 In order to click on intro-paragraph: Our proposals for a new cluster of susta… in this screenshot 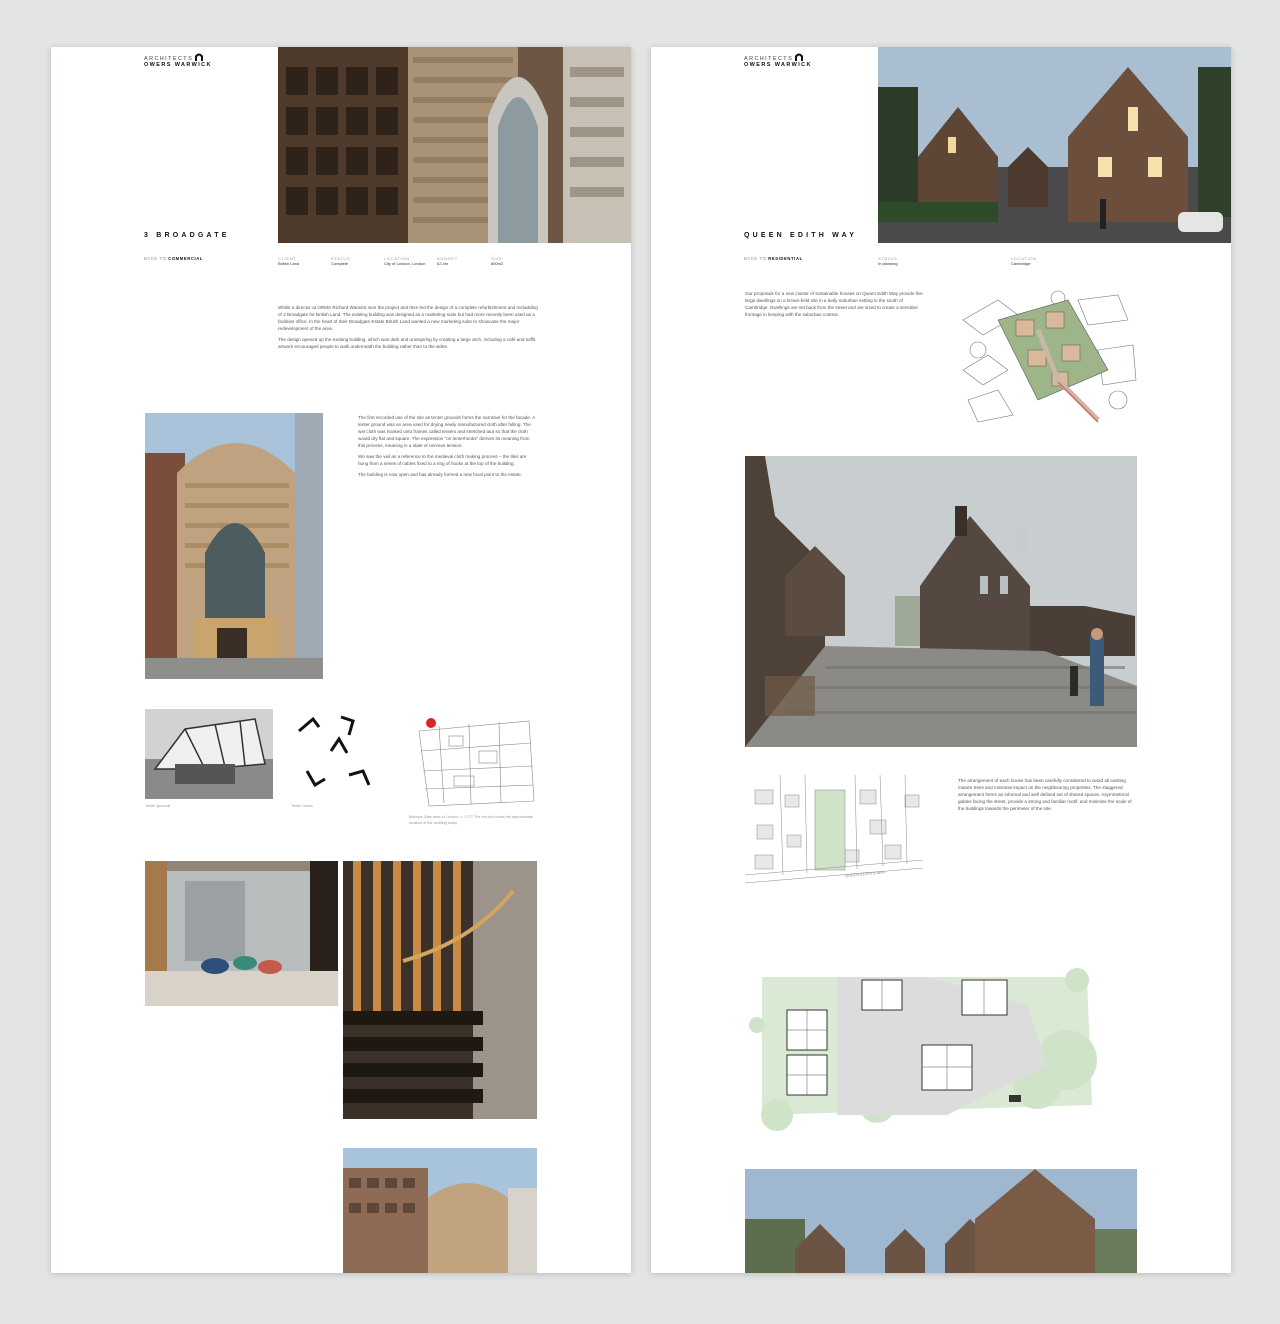, I will do `click(834, 304)`.